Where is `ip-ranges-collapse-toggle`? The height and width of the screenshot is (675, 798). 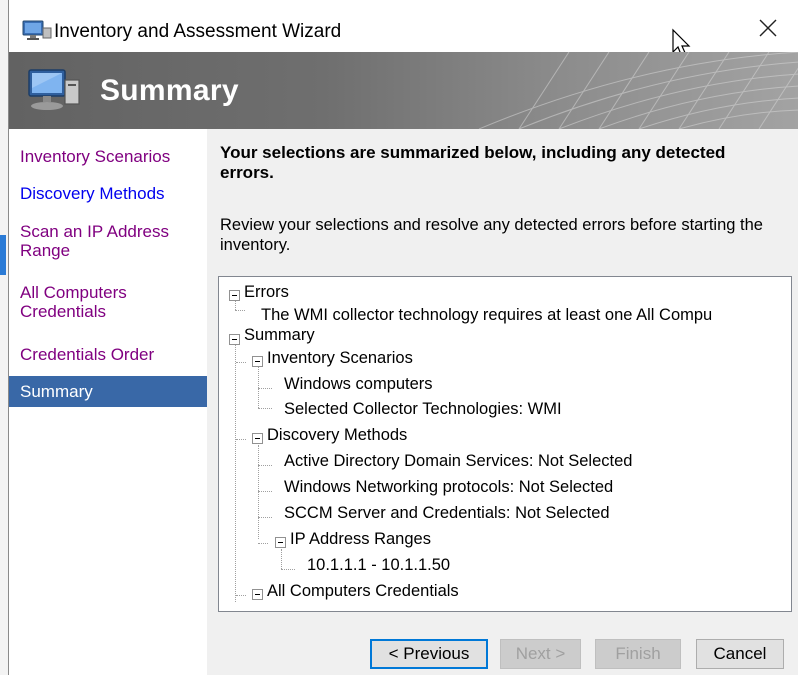 ip-ranges-collapse-toggle is located at coordinates (280, 542).